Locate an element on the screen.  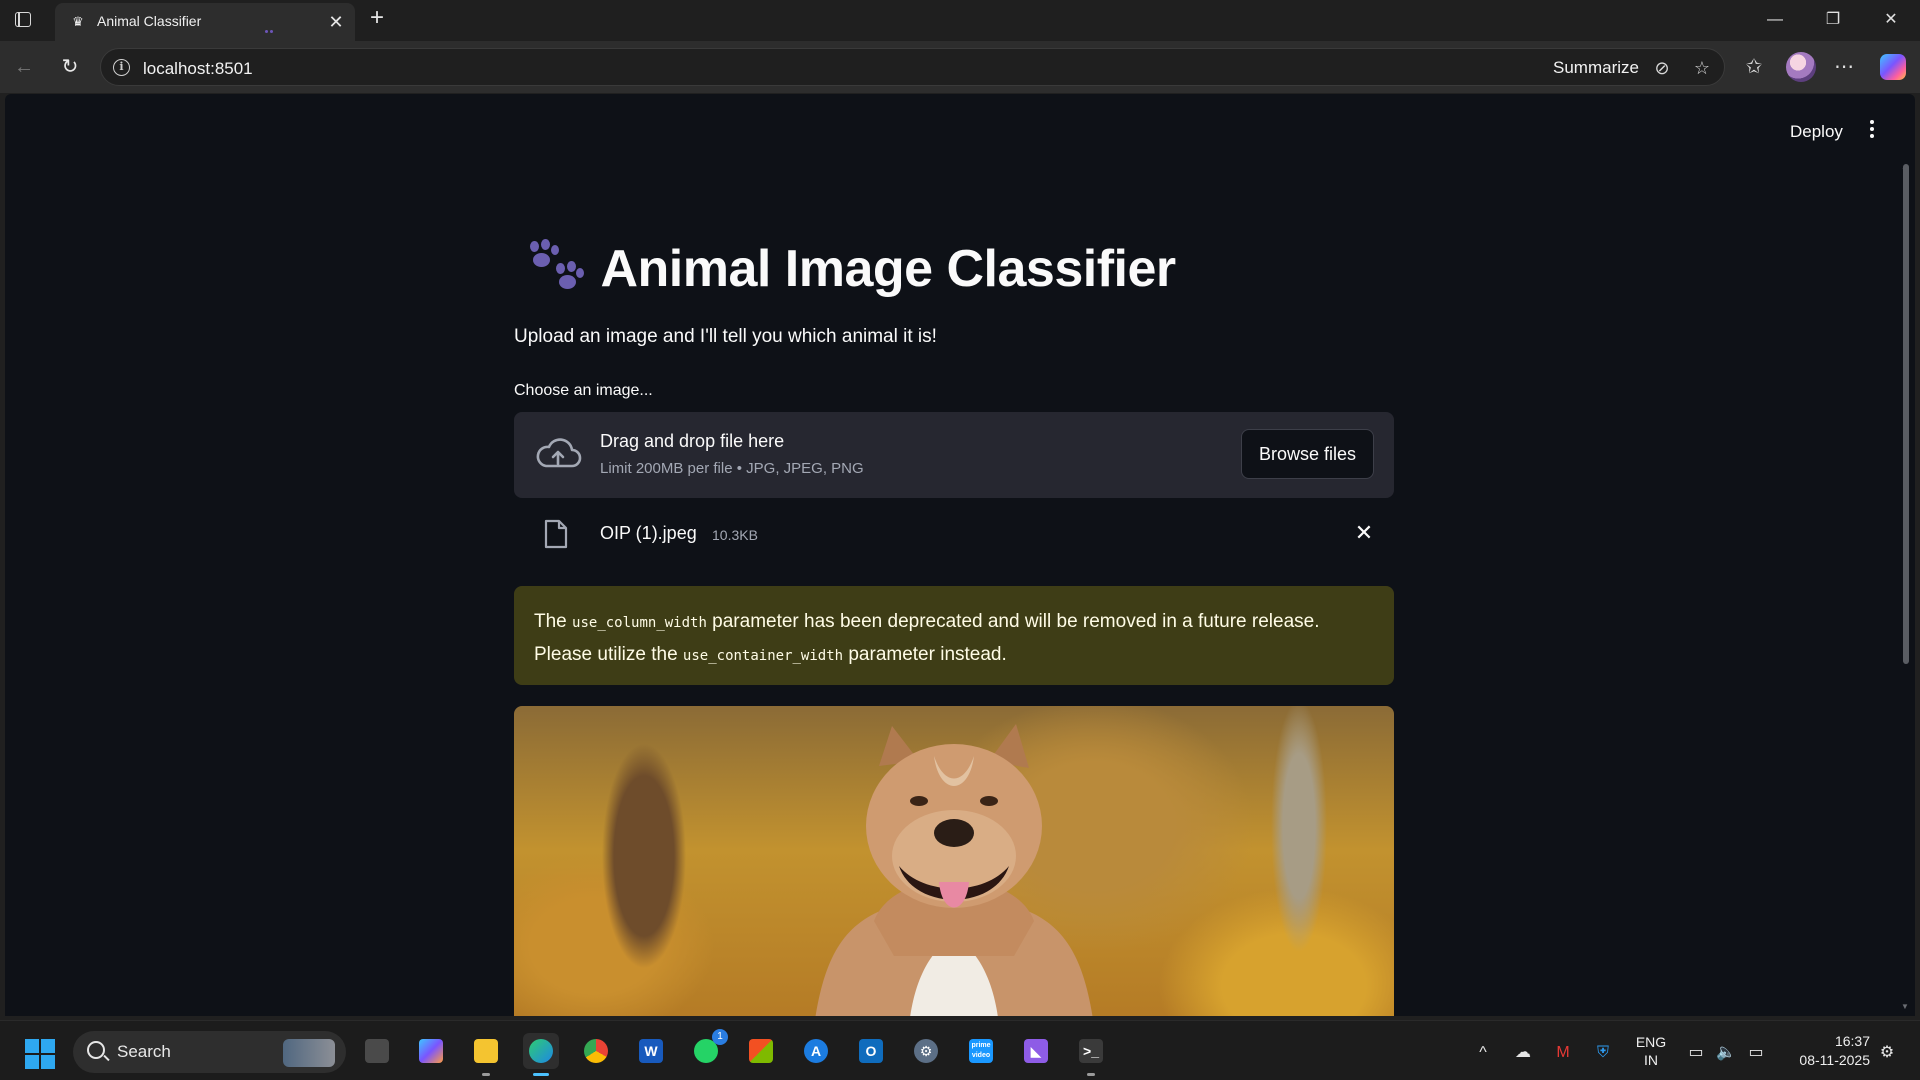
uploaded-image-preview is located at coordinates (954, 861).